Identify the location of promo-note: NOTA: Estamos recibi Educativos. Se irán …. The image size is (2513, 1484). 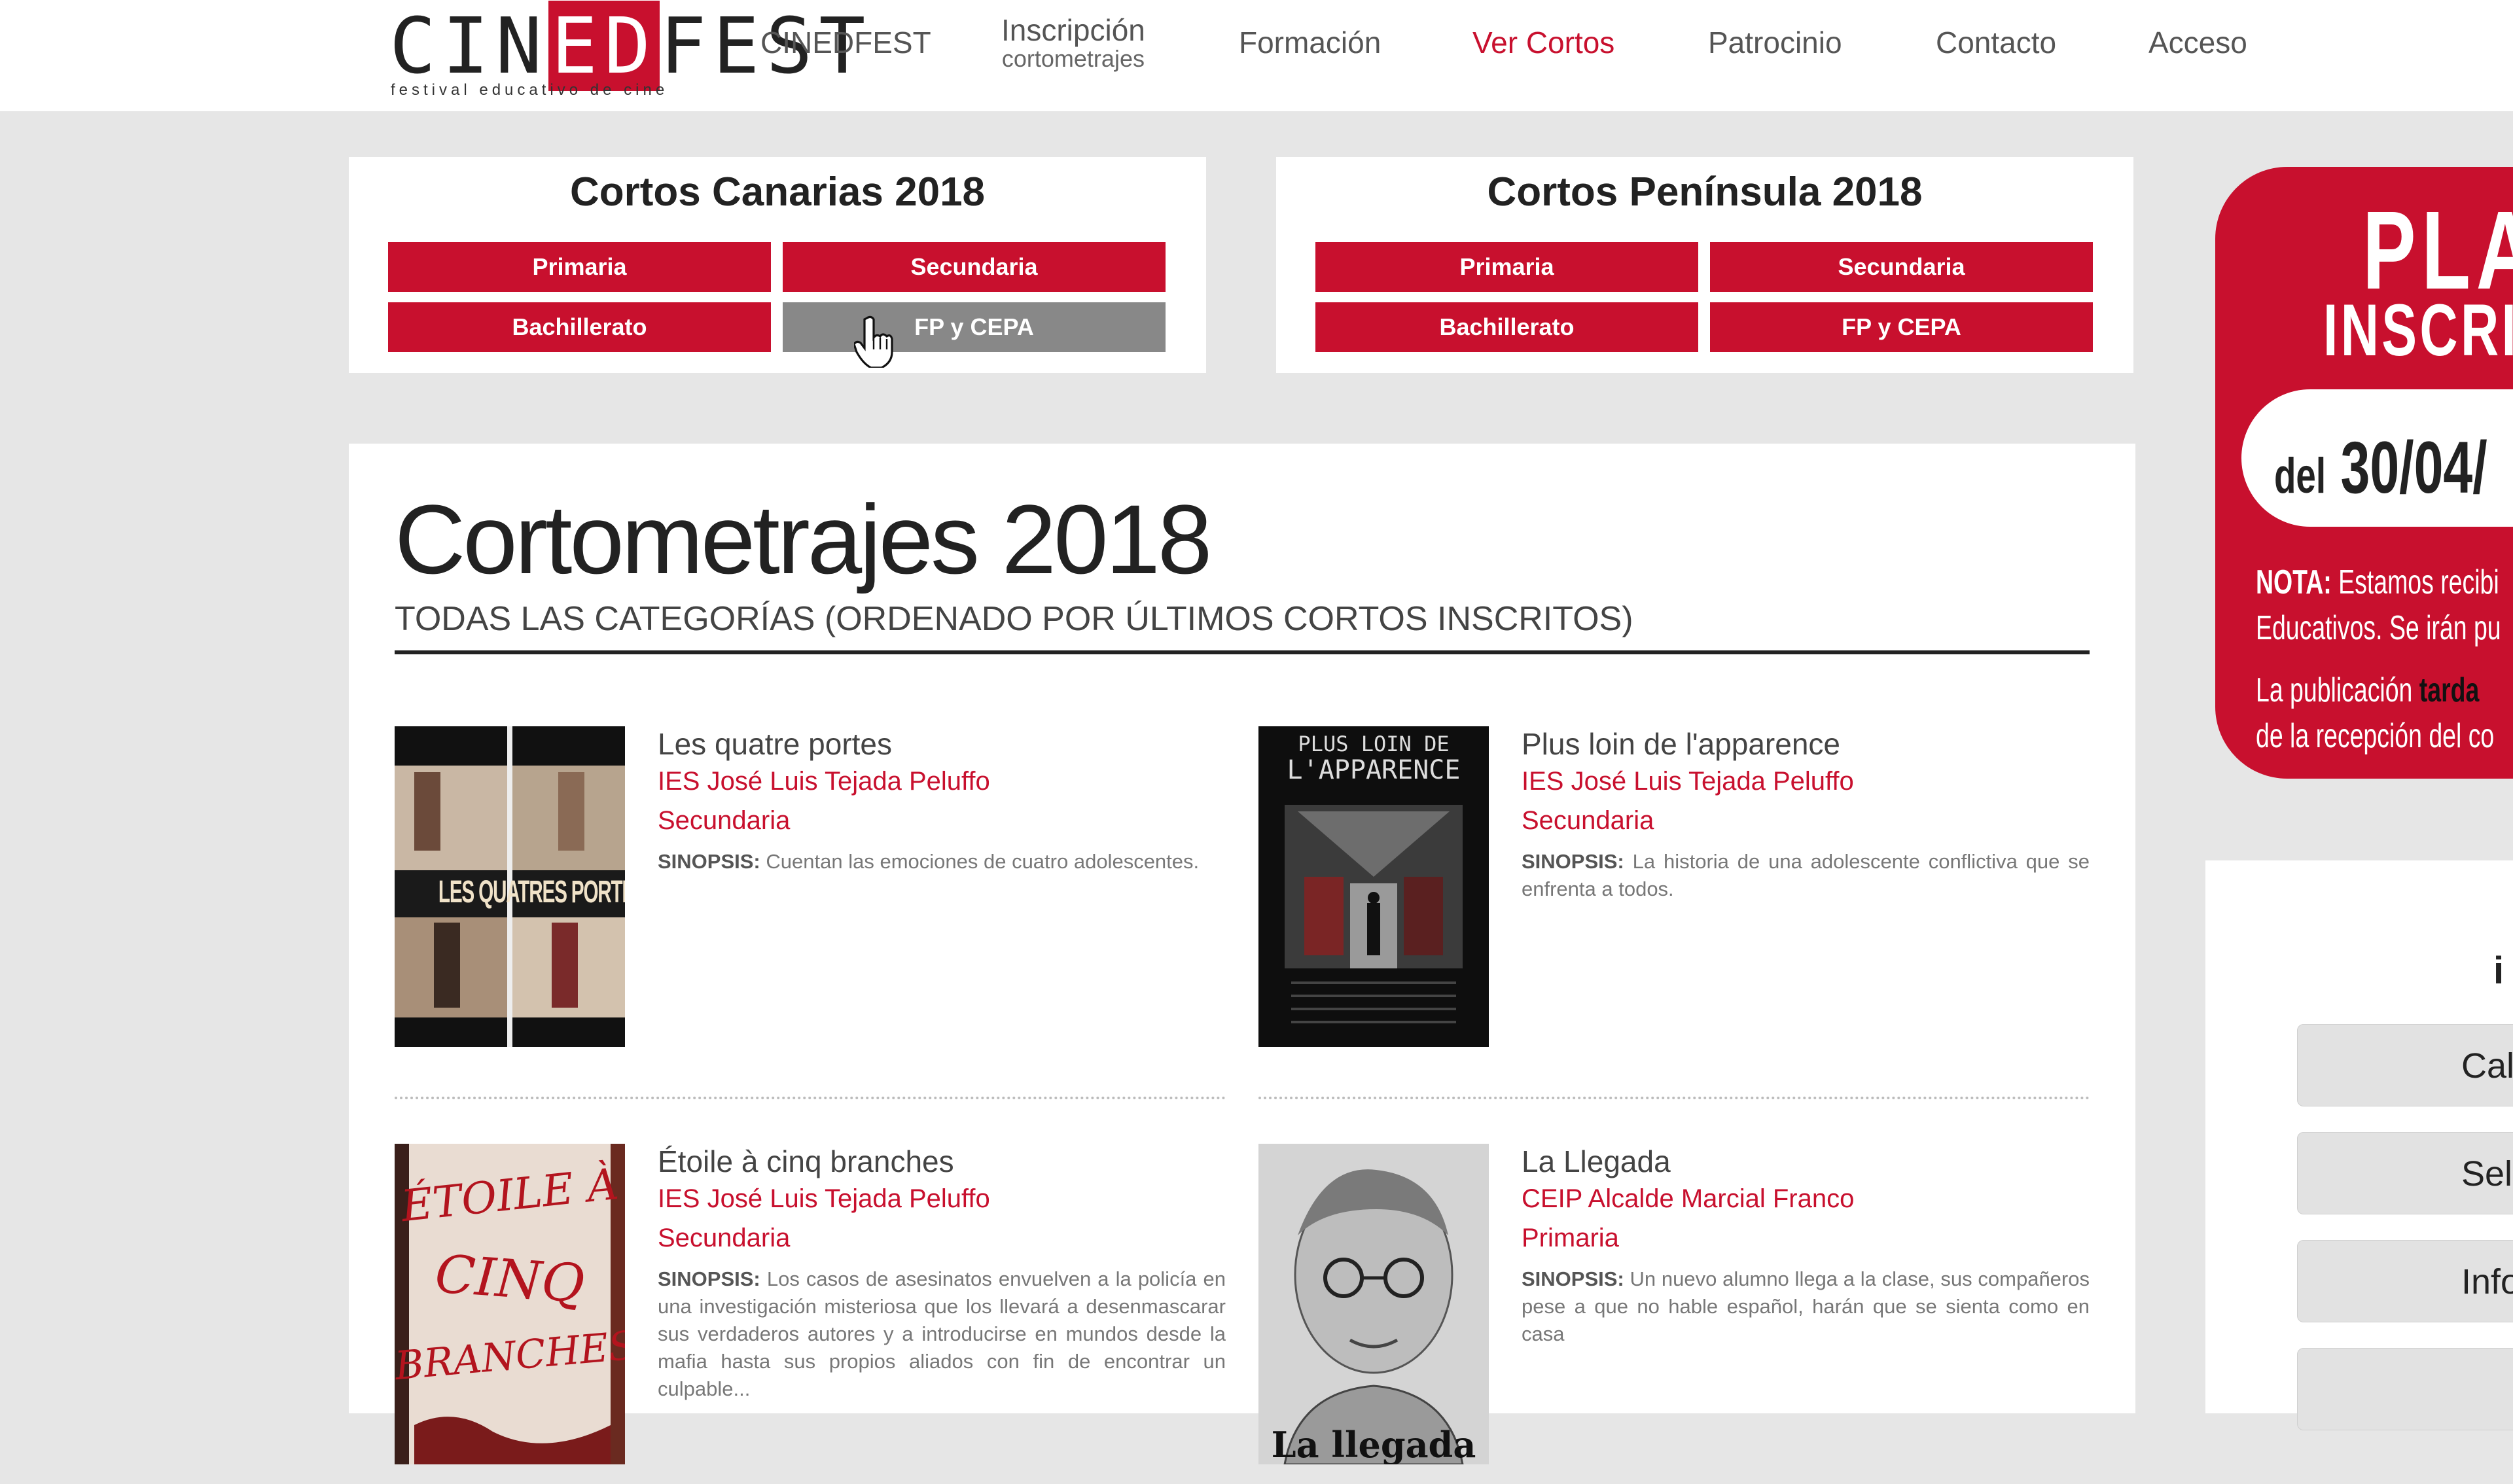
(2378, 605).